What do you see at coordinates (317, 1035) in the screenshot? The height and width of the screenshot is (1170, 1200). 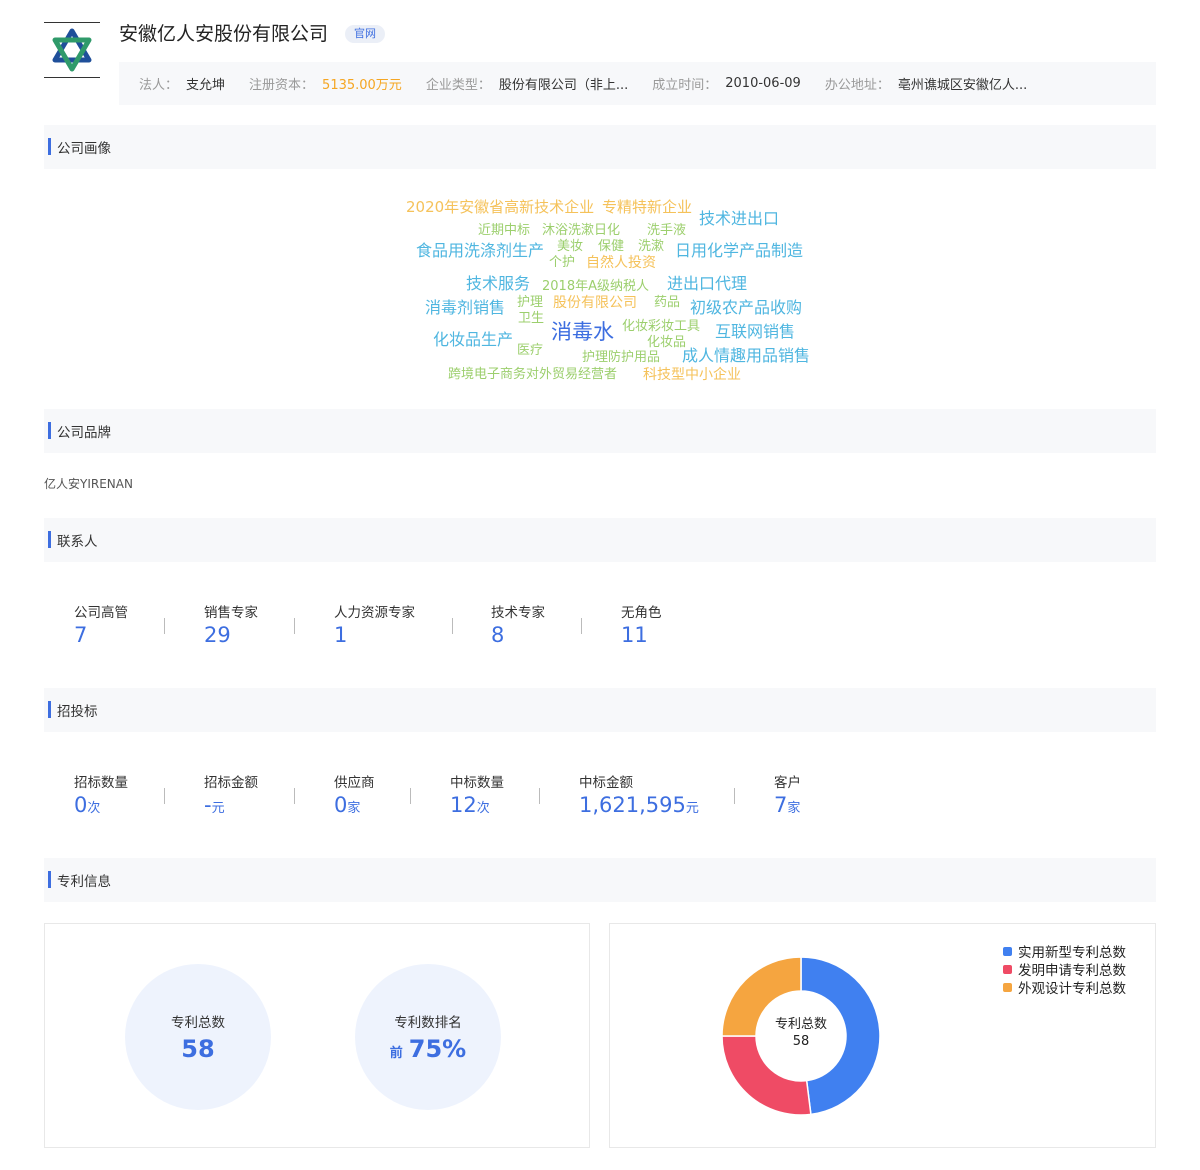 I see `patent-summary-card: 专利总数 58 专利数排名 前 75%` at bounding box center [317, 1035].